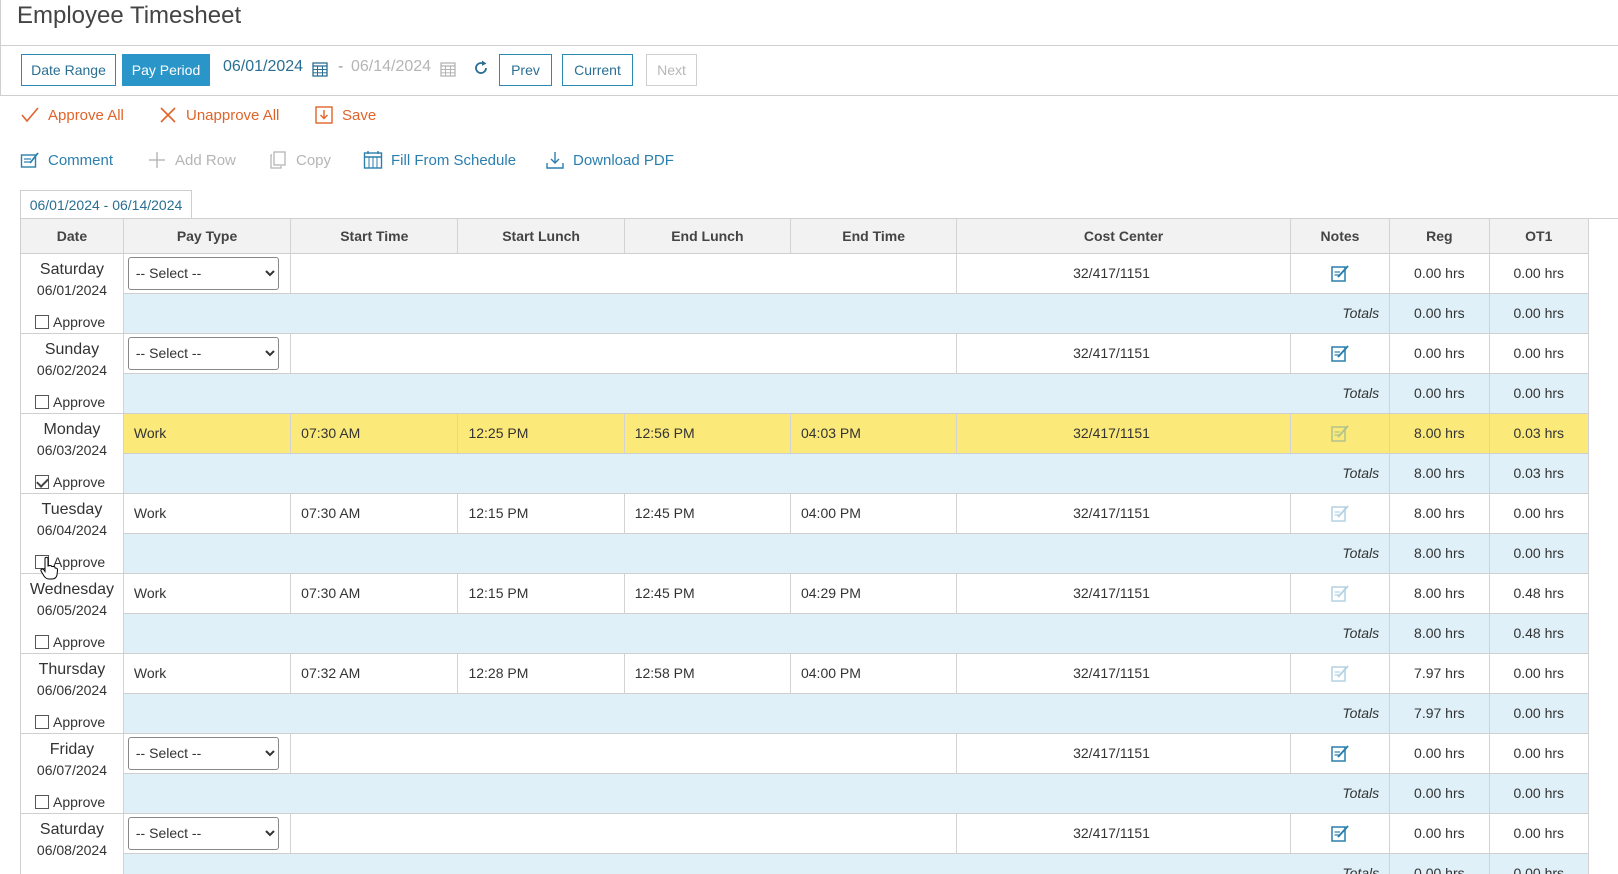 The height and width of the screenshot is (874, 1618). I want to click on totals-row: Totals 0.00 hrs 0.00 hrs, so click(805, 863).